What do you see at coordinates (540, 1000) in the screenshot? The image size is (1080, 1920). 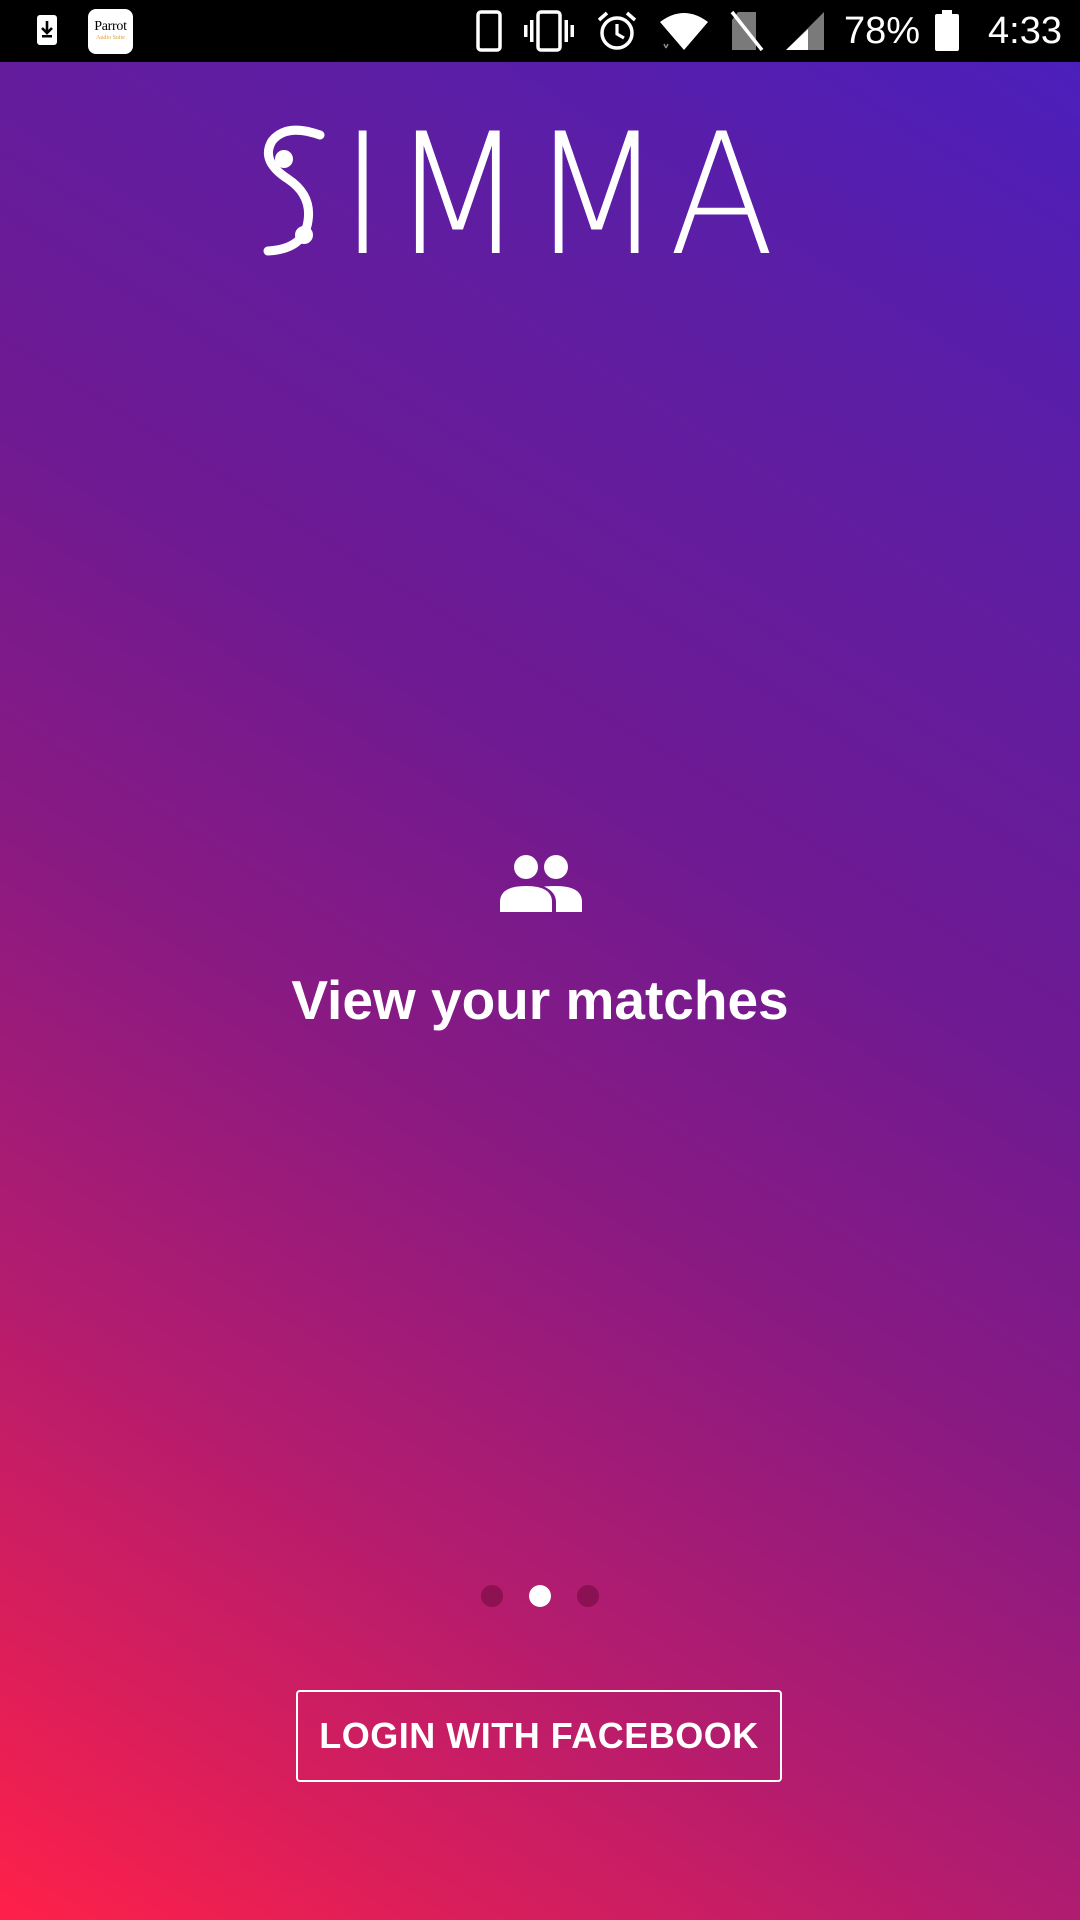 I see `slide-title: View your matches` at bounding box center [540, 1000].